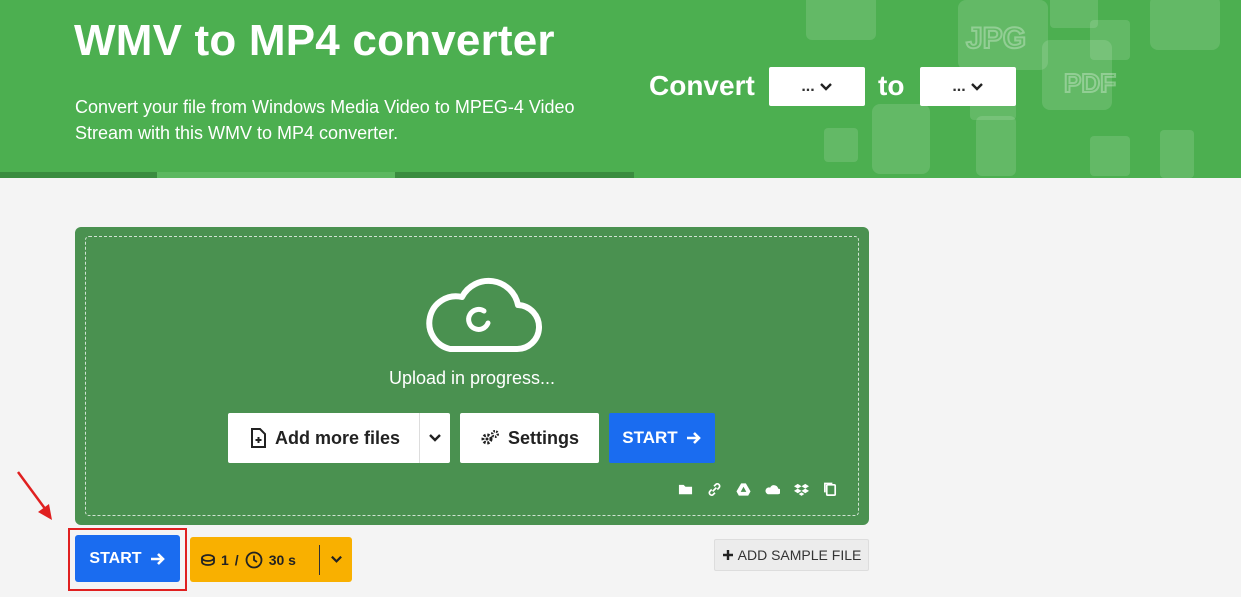 The height and width of the screenshot is (597, 1241). What do you see at coordinates (830, 489) in the screenshot?
I see `clipboard-icon` at bounding box center [830, 489].